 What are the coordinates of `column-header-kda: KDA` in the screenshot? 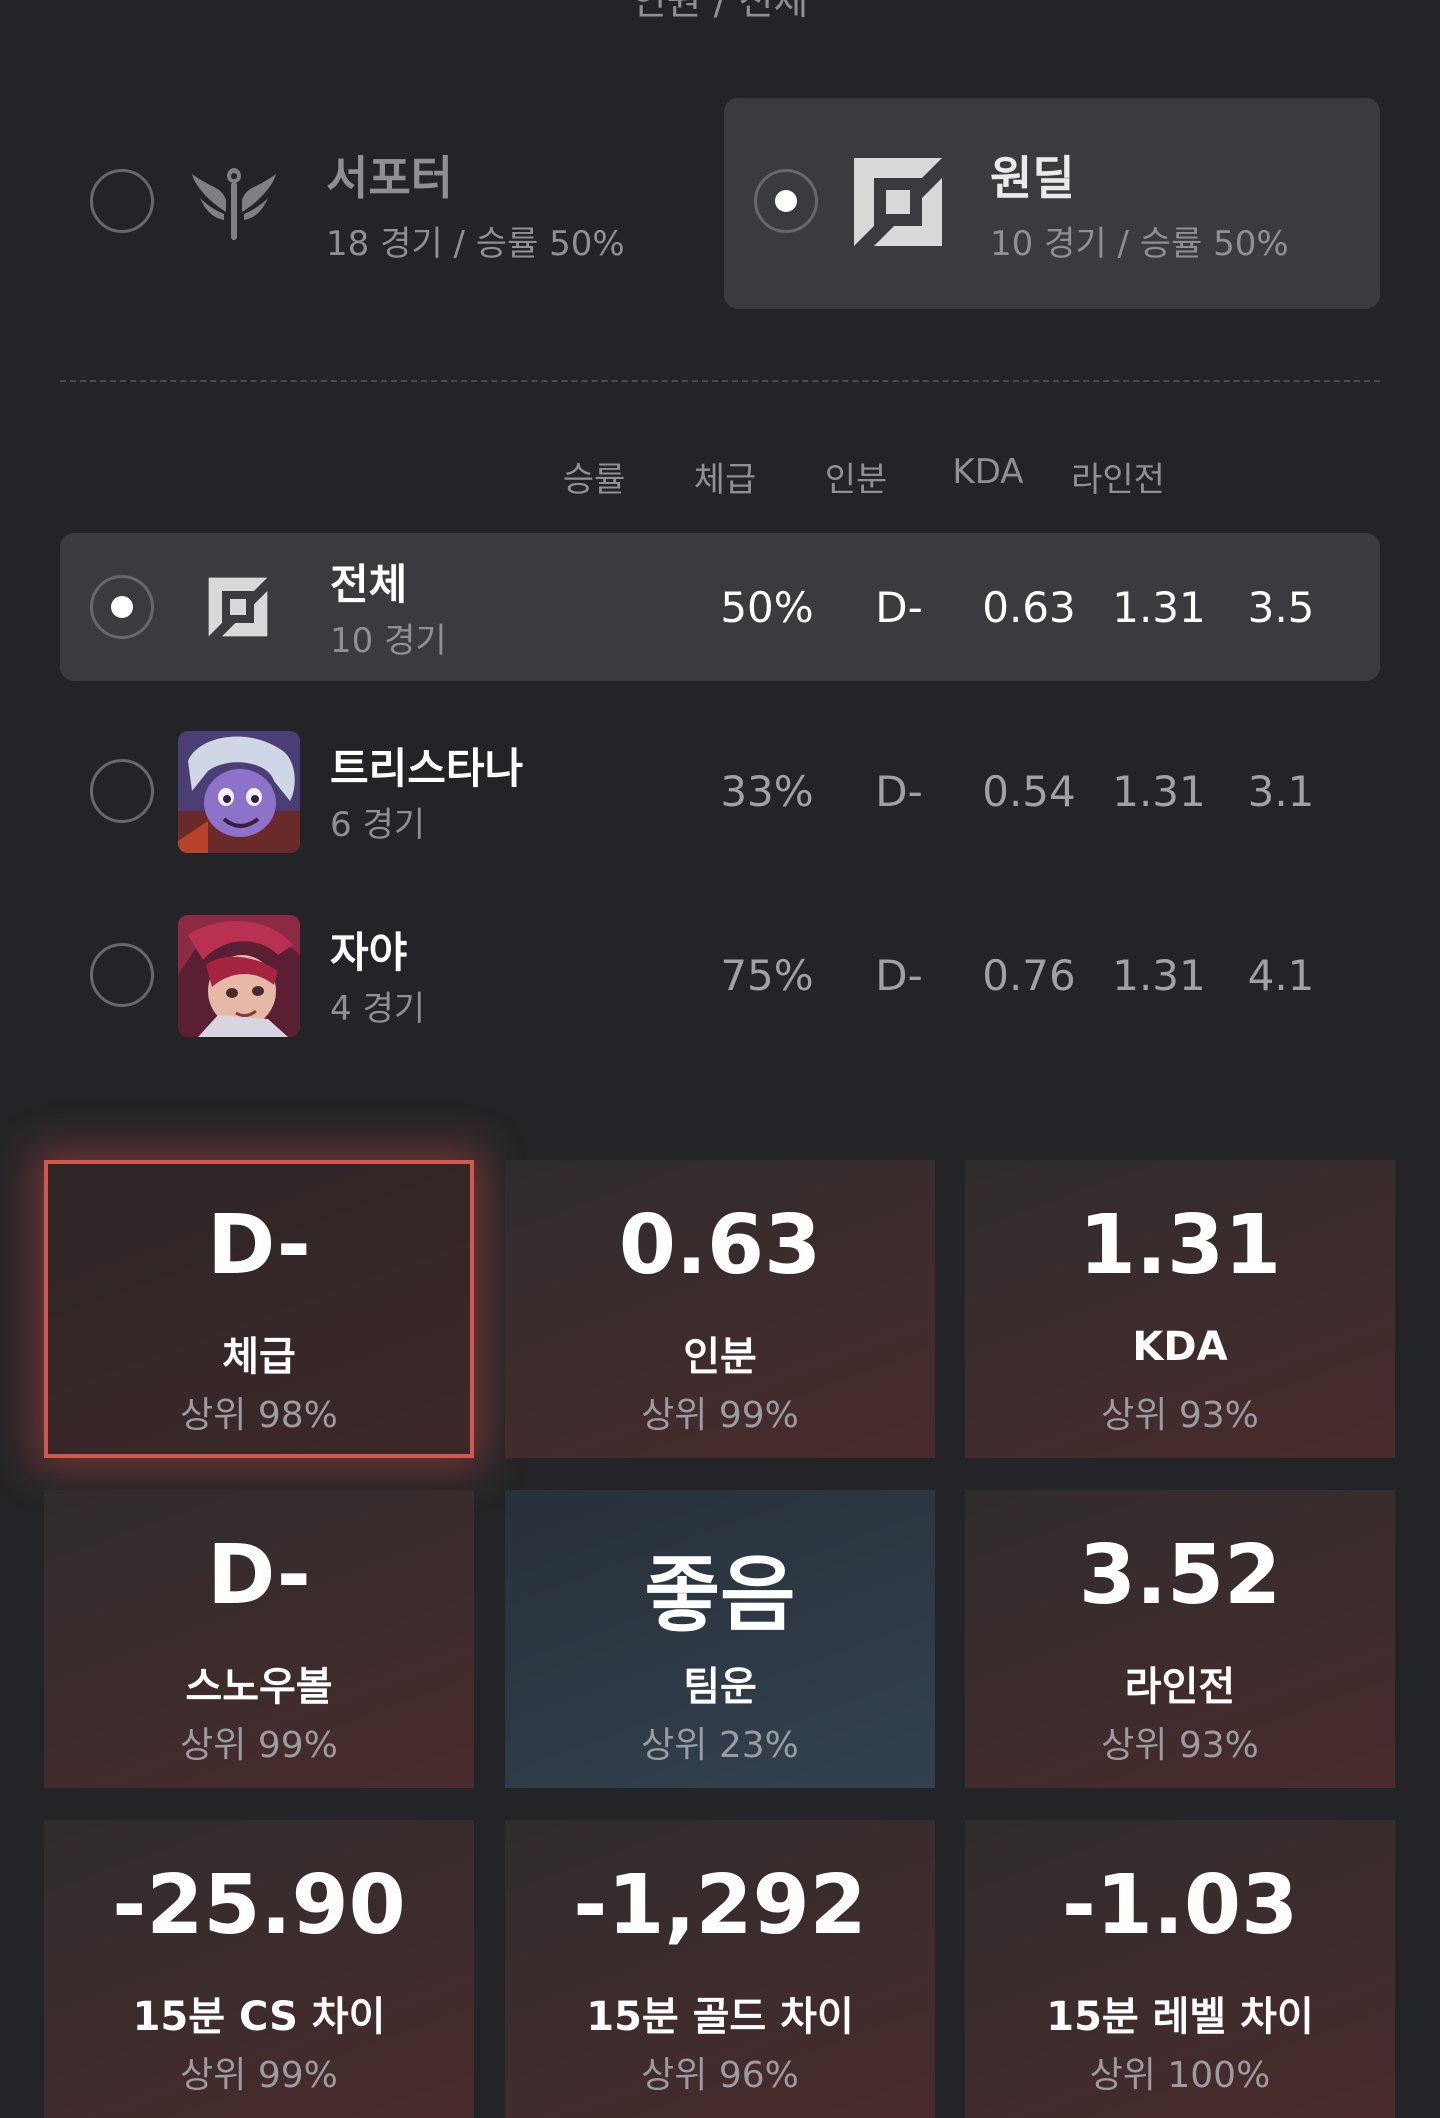 It's located at (988, 472).